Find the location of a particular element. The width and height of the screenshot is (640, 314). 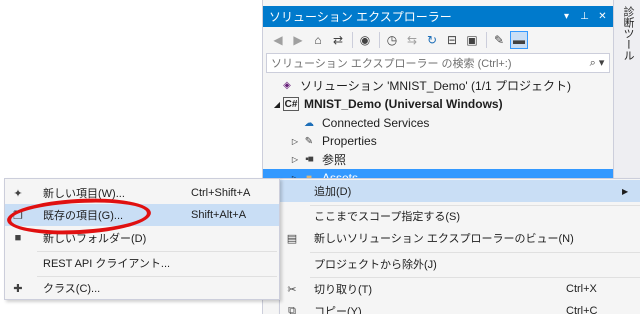

history-icon: ◷ is located at coordinates (392, 40).